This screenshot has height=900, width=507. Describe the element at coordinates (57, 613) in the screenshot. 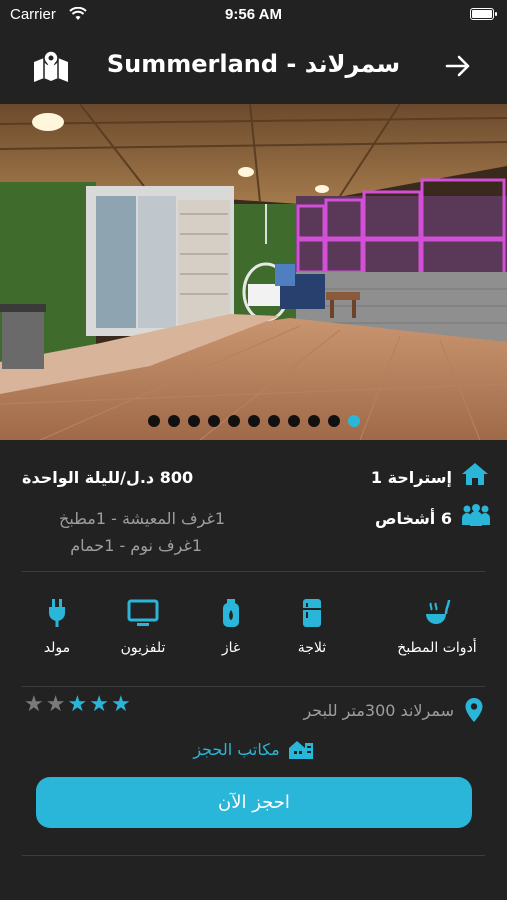

I see `generator-plug-icon` at that location.